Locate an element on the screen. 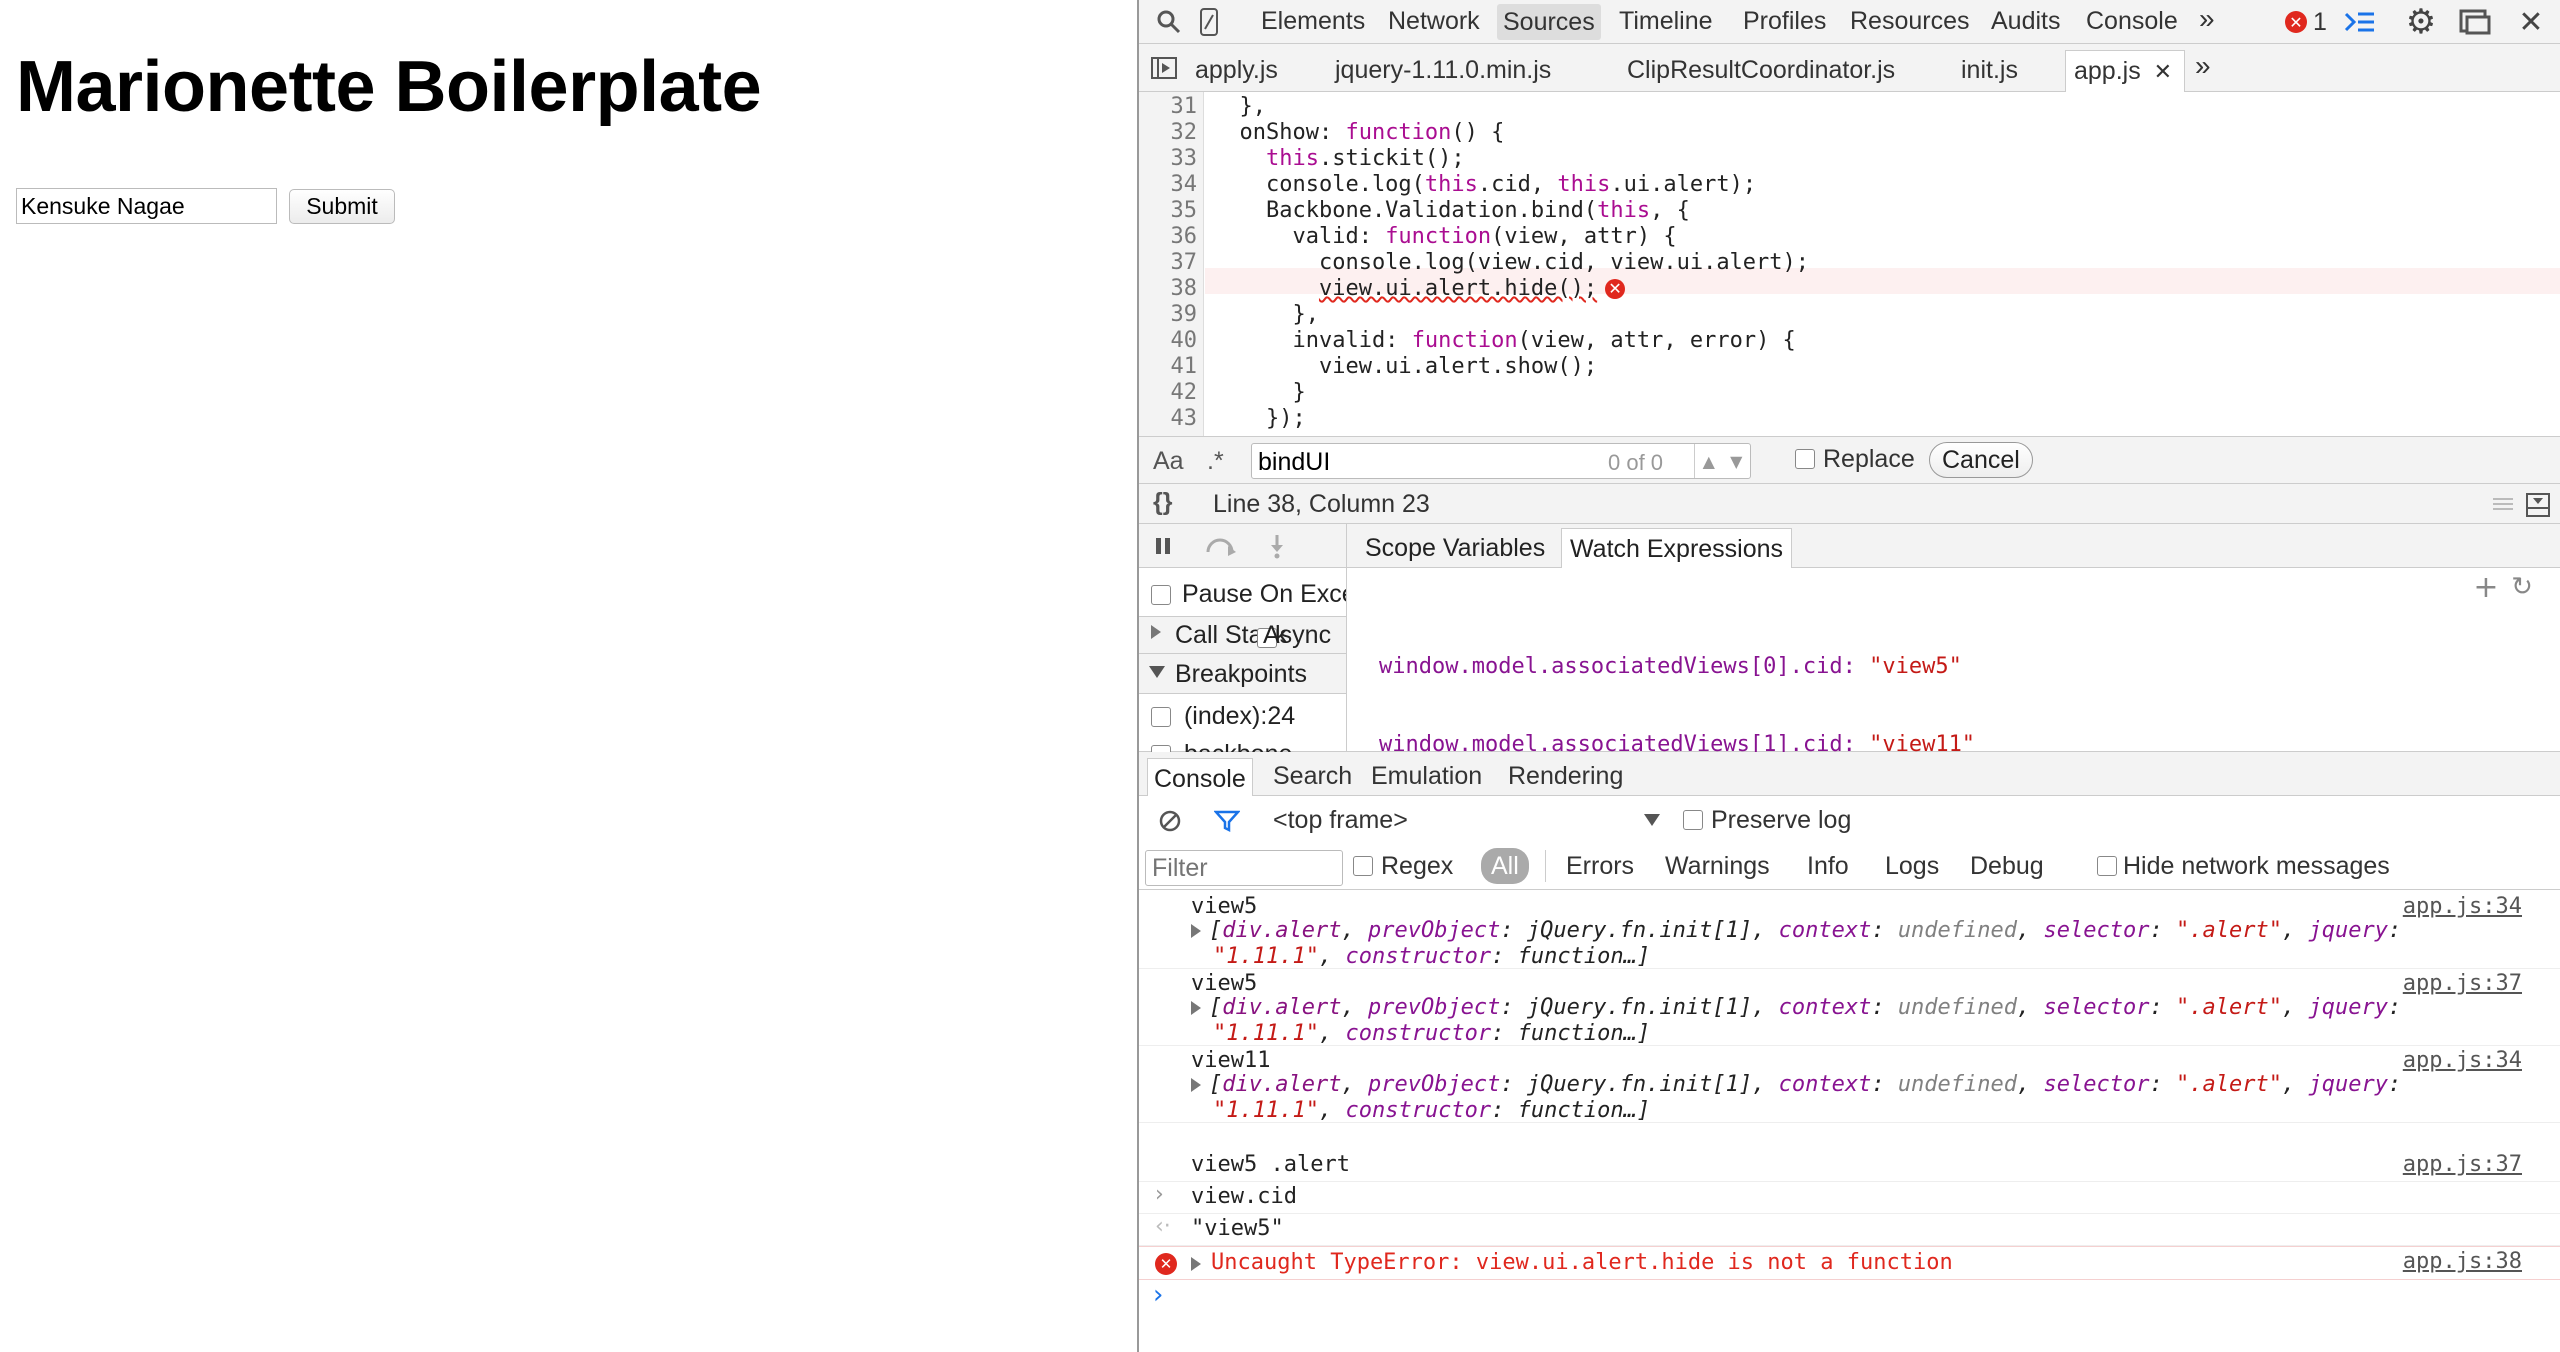 This screenshot has width=2560, height=1352. line-number: 35 is located at coordinates (1168, 210).